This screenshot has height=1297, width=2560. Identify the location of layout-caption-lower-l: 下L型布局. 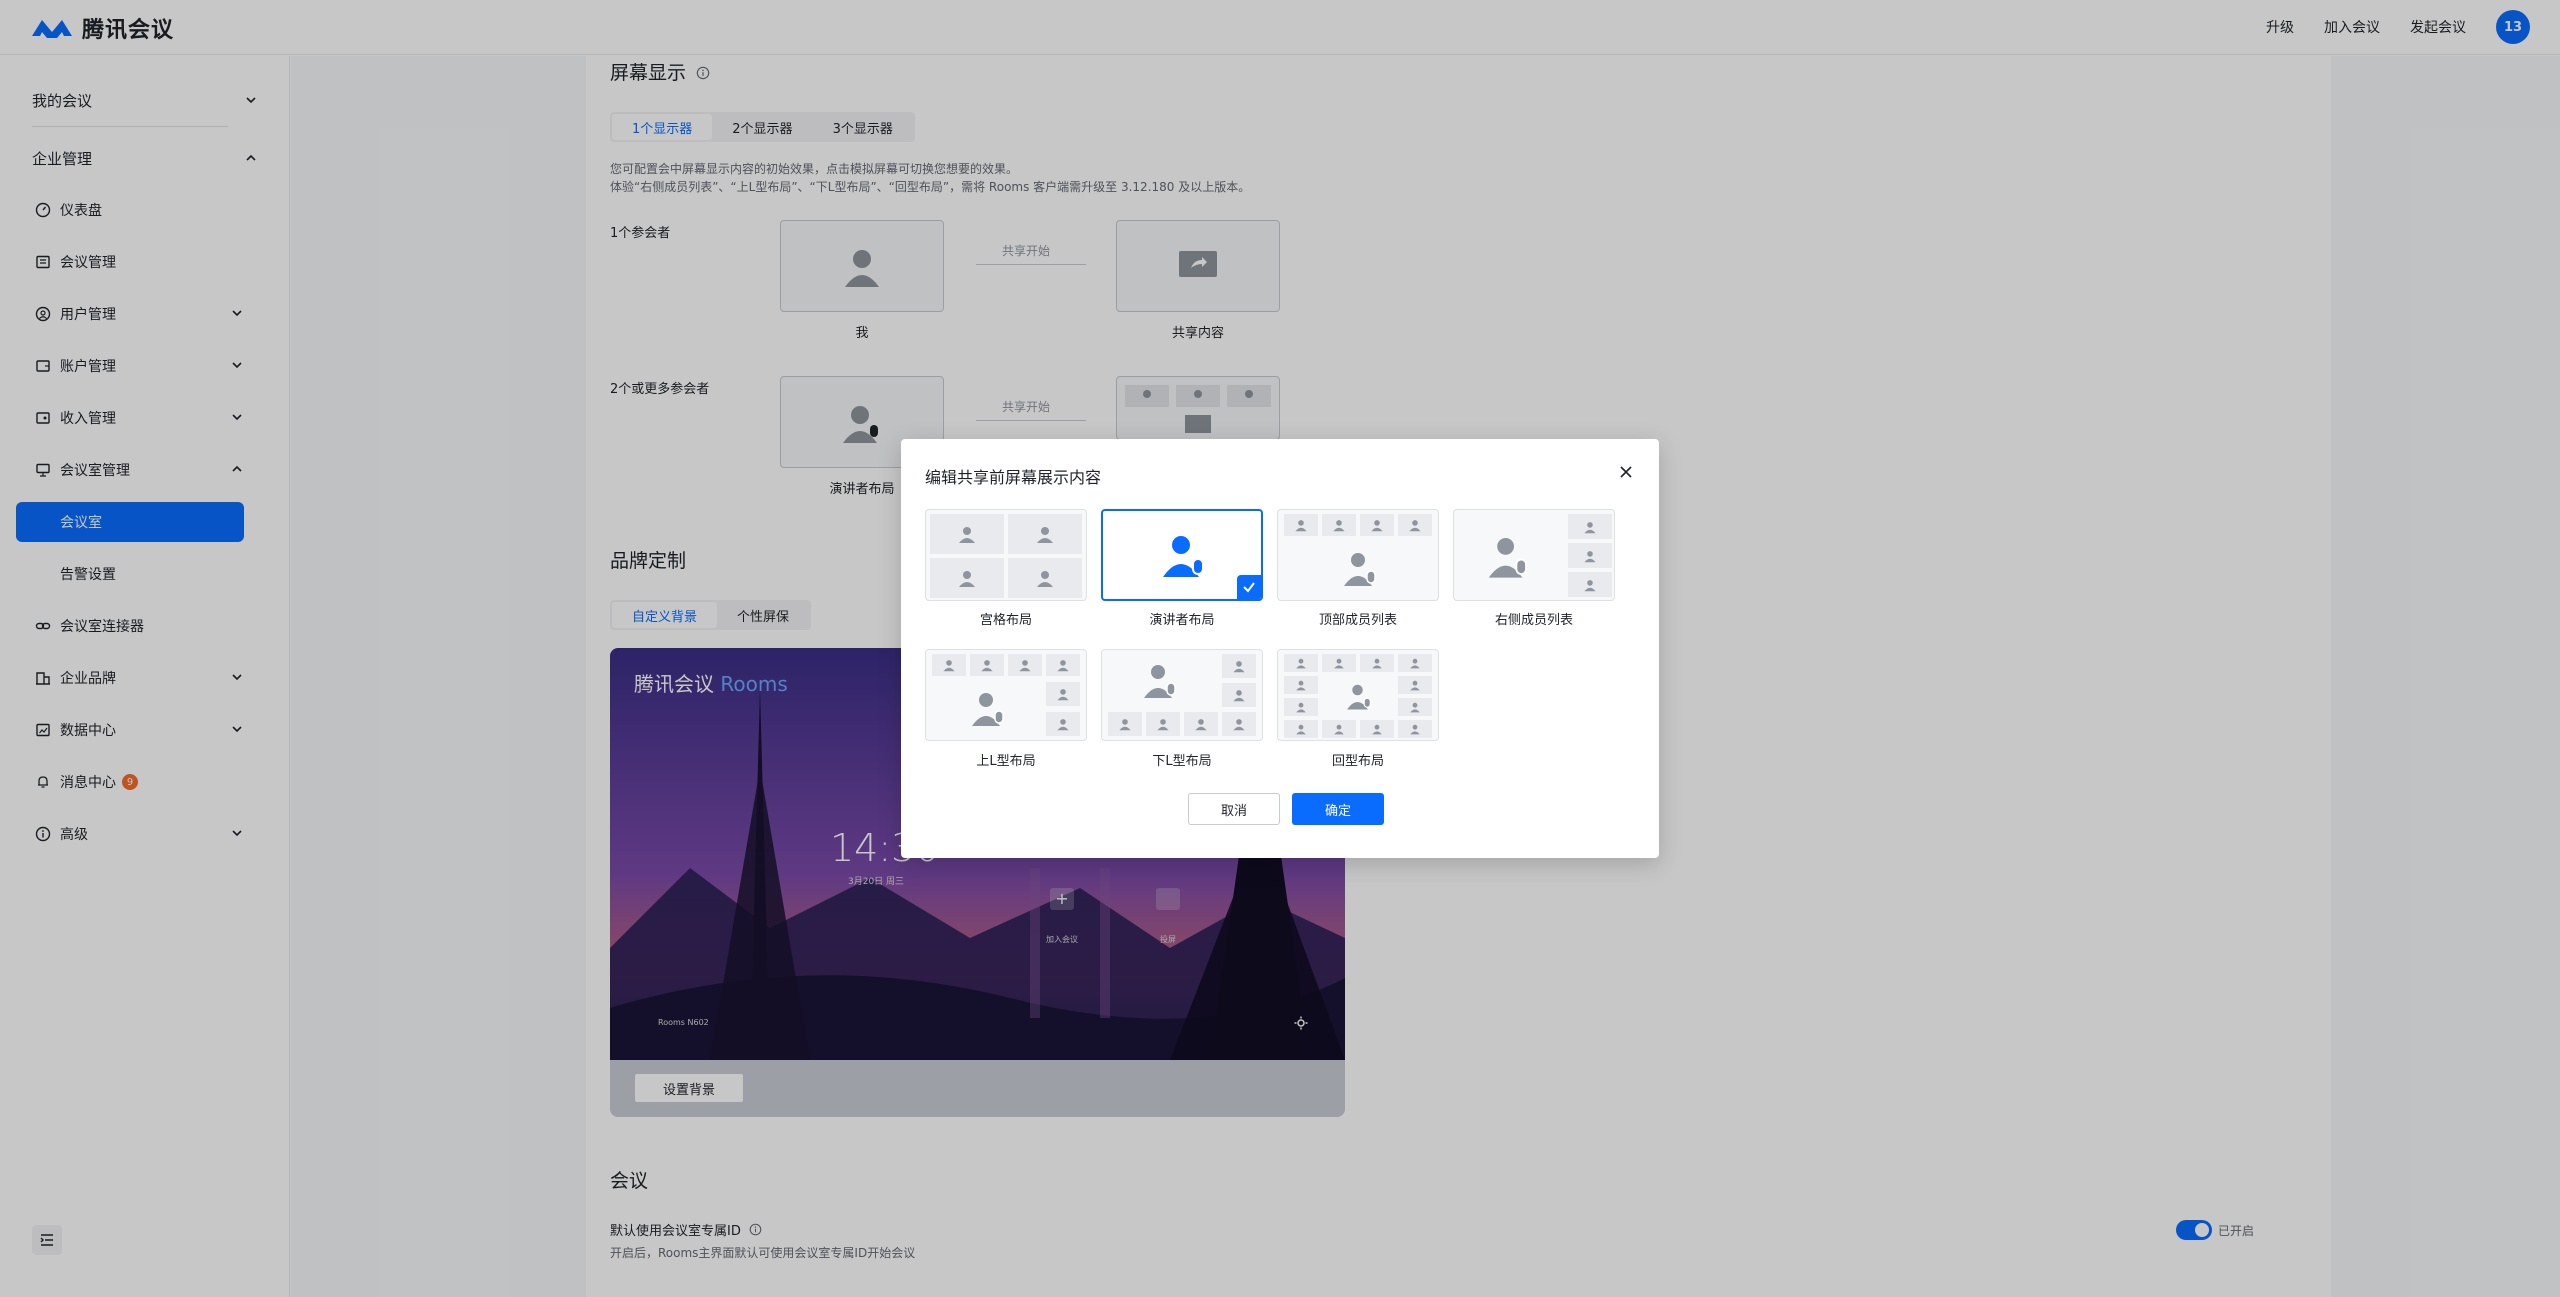
(1182, 761).